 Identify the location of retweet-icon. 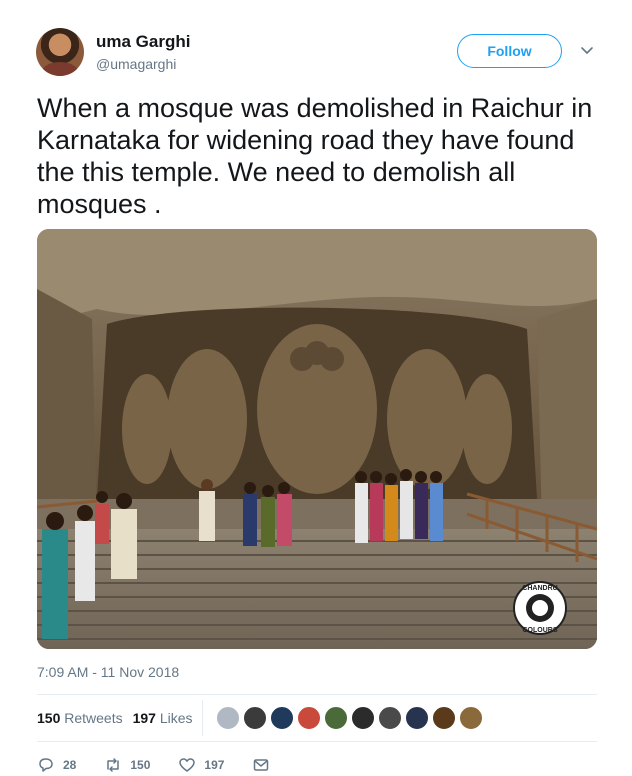
(113, 765).